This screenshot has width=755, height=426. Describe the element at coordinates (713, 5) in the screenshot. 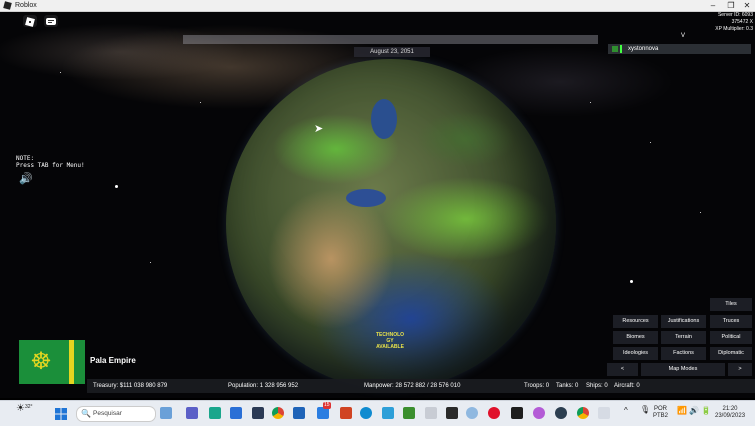

I see `minimize-button: –` at that location.